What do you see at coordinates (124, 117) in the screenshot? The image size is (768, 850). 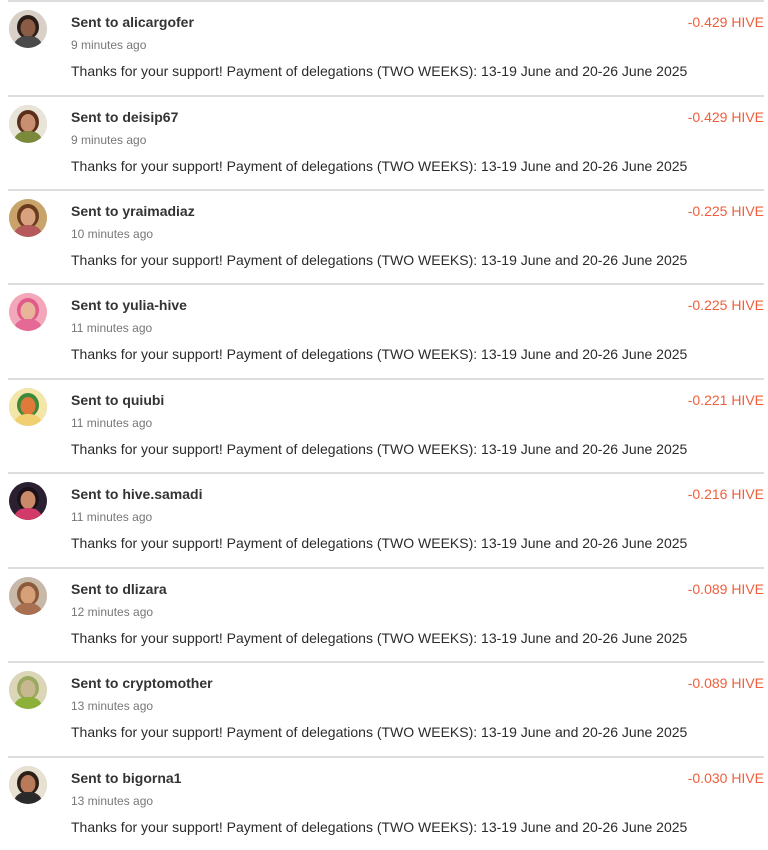 I see `recipient-title: Sent to deisip67` at bounding box center [124, 117].